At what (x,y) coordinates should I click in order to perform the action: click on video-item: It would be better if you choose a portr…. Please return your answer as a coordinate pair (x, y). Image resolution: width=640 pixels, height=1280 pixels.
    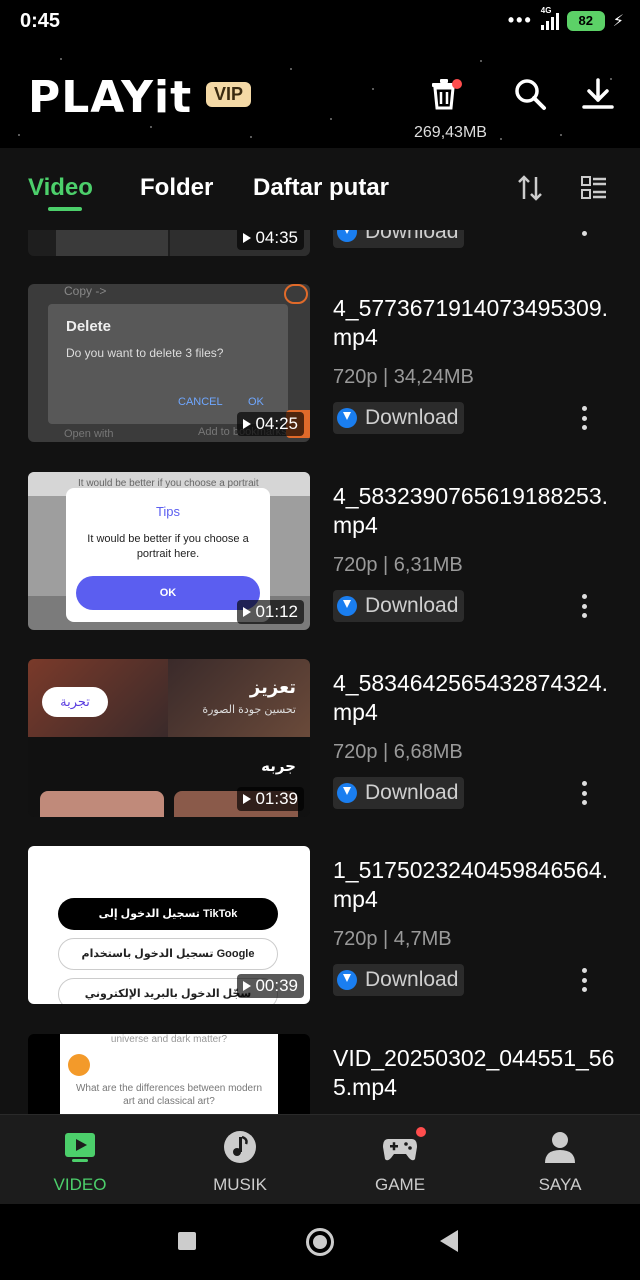
    Looking at the image, I should click on (320, 552).